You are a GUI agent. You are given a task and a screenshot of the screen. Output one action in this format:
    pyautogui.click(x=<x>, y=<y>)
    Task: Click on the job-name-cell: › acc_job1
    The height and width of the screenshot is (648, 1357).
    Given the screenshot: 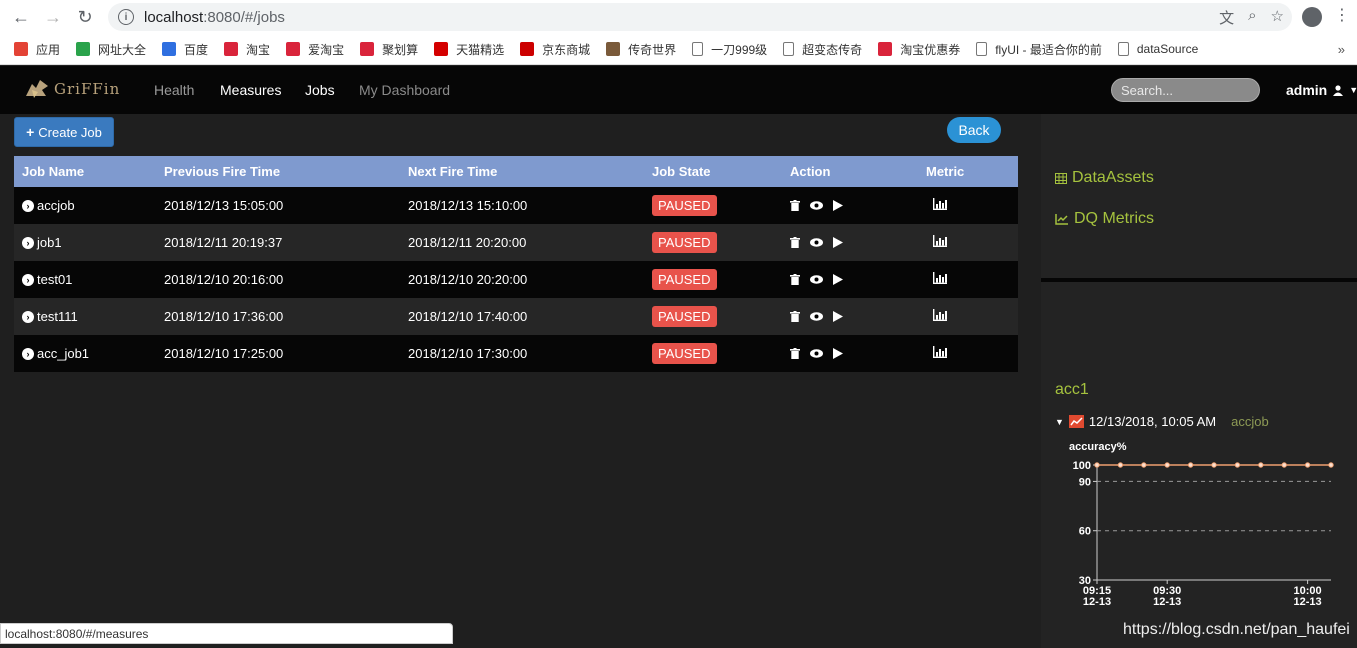 What is the action you would take?
    pyautogui.click(x=89, y=353)
    